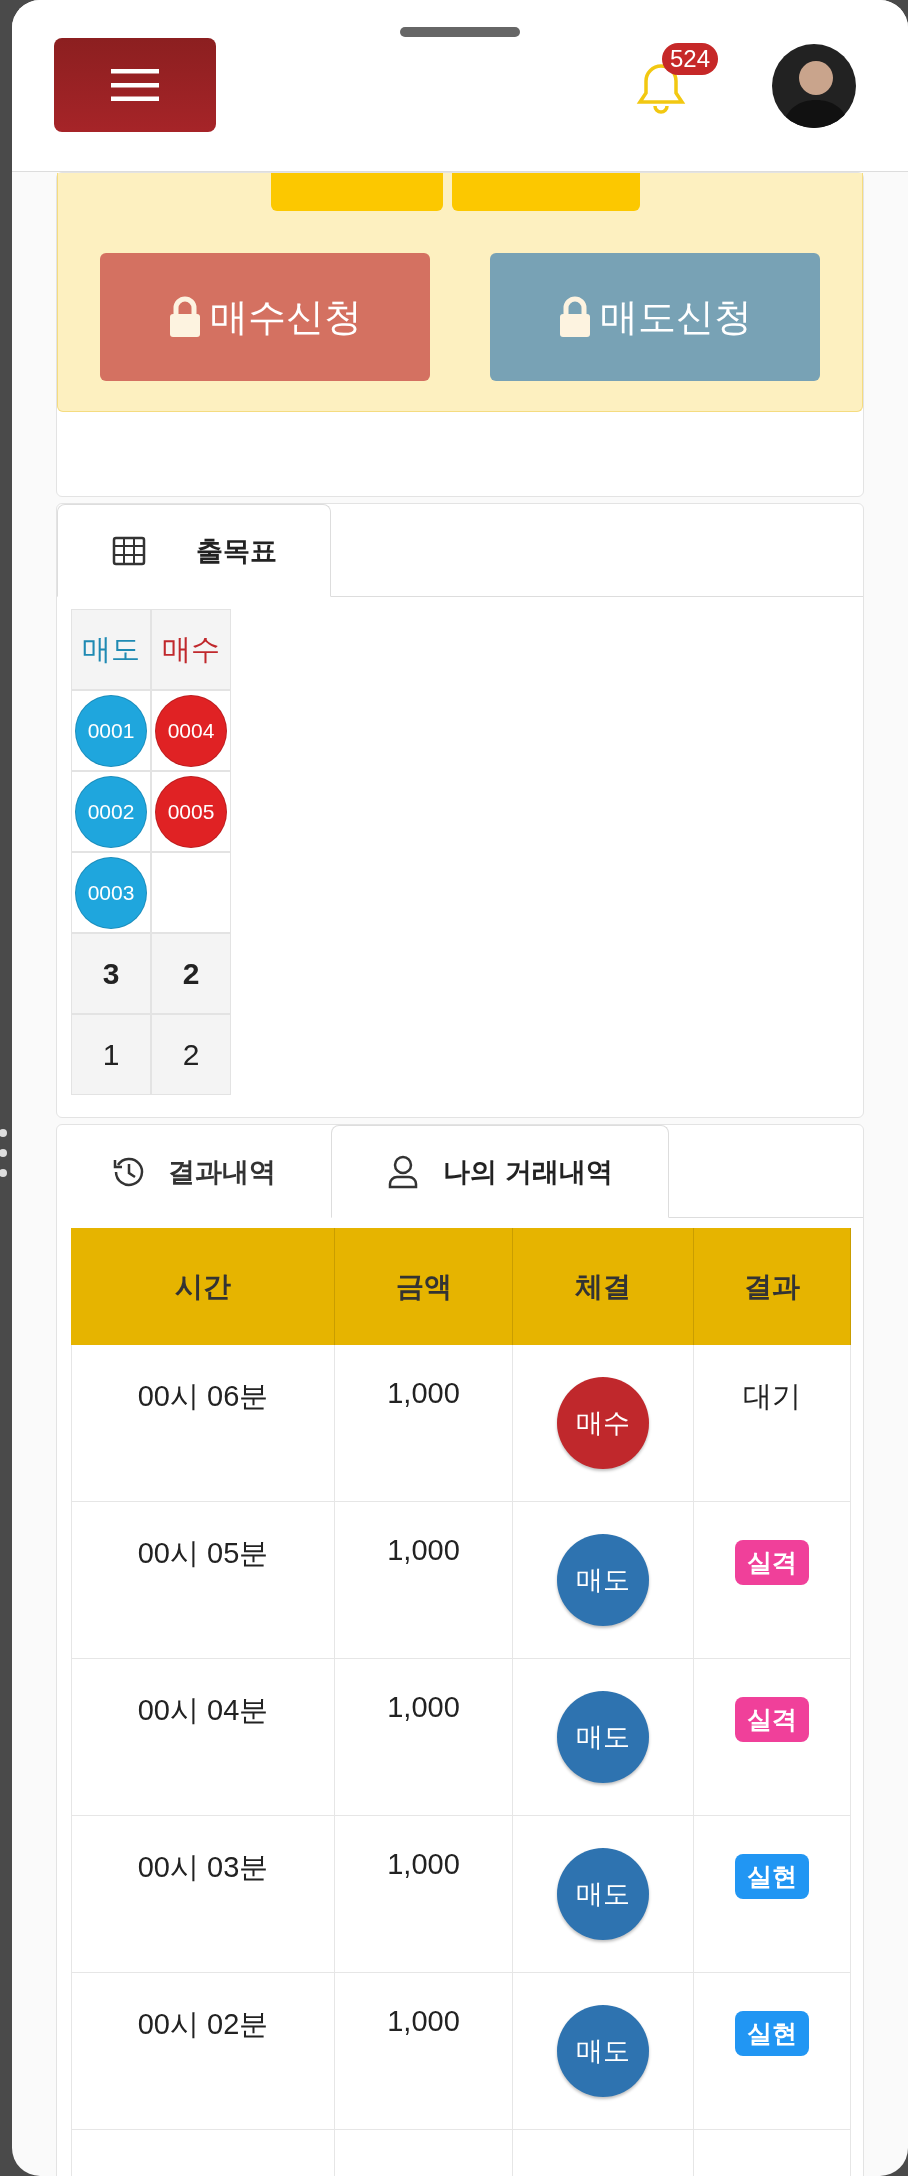 The height and width of the screenshot is (2176, 908). I want to click on column-header: 금액, so click(424, 1286).